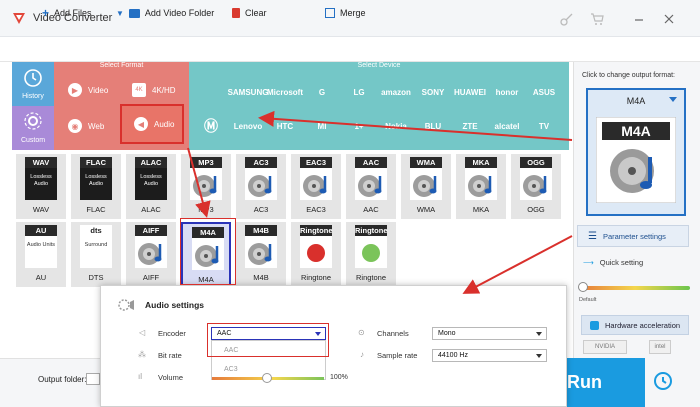 The width and height of the screenshot is (700, 407). What do you see at coordinates (208, 251) in the screenshot?
I see `m4a-highlight` at bounding box center [208, 251].